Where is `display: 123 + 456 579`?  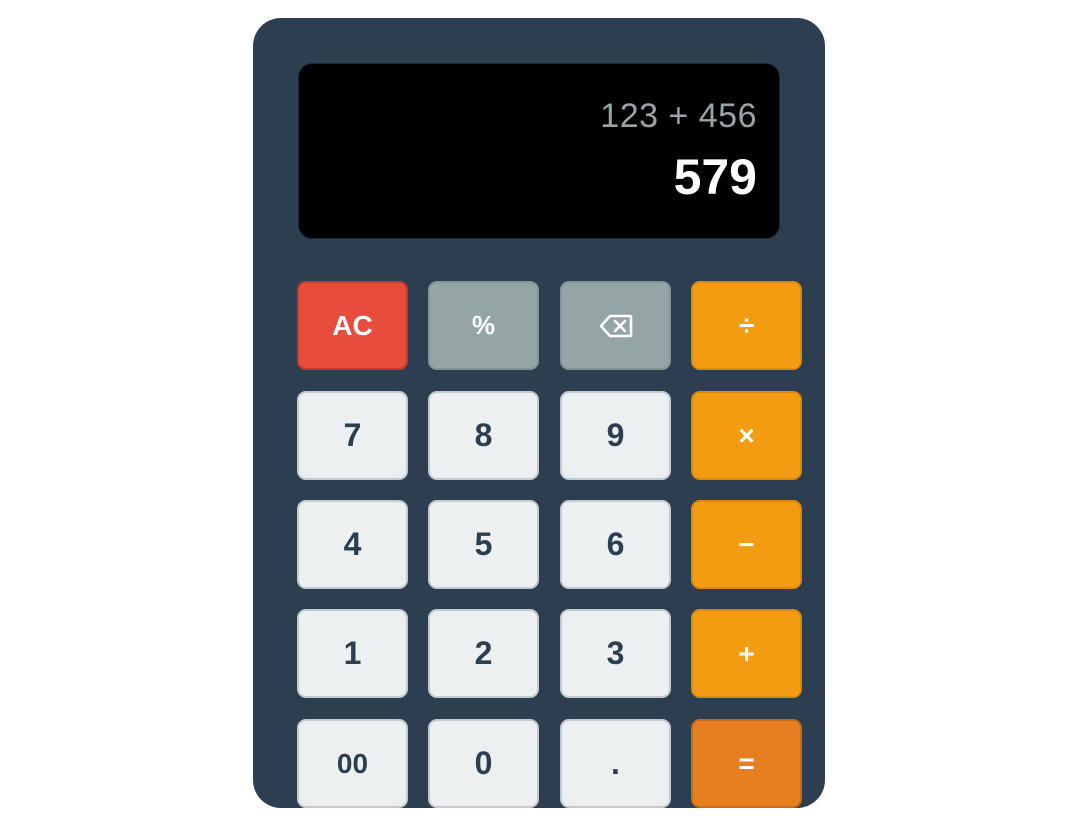 display: 123 + 456 579 is located at coordinates (539, 151).